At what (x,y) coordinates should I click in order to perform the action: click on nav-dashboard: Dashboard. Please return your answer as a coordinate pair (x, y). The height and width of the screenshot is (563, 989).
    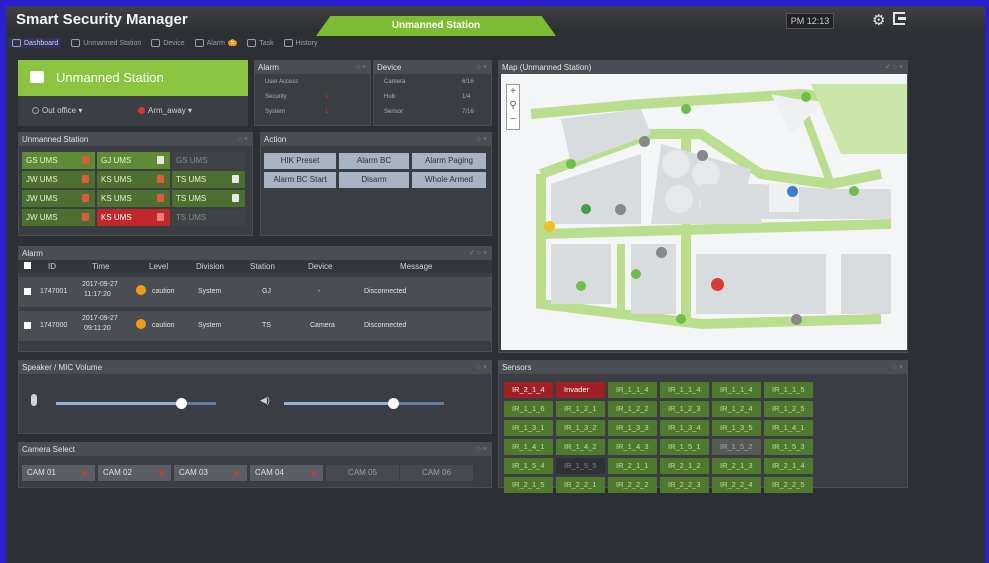
    Looking at the image, I should click on (35, 43).